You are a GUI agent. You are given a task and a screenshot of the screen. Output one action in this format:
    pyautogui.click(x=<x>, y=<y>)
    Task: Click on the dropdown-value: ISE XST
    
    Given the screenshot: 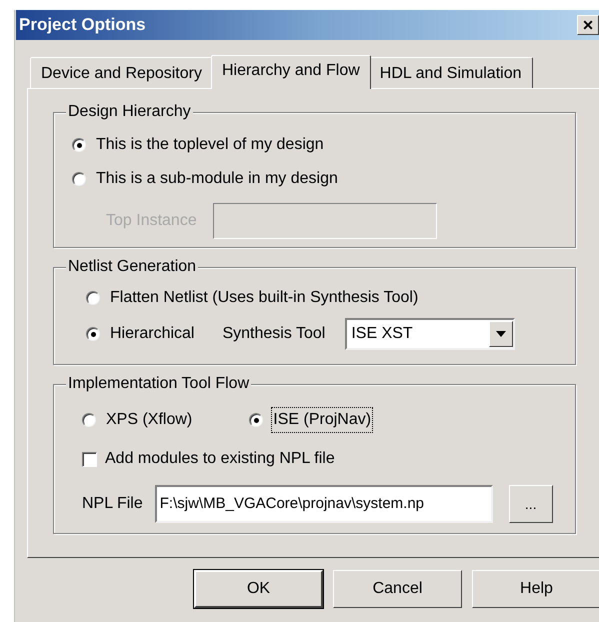 What is the action you would take?
    pyautogui.click(x=382, y=334)
    